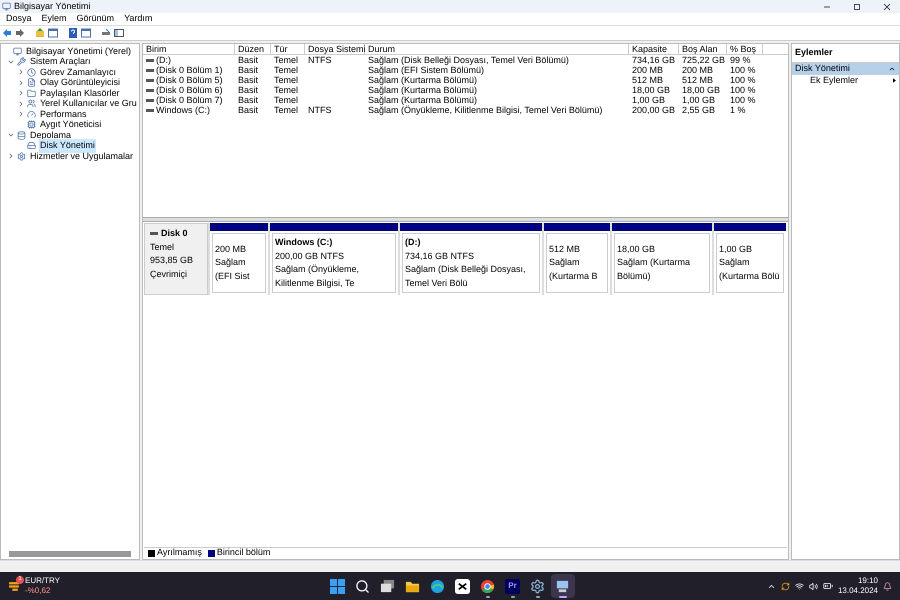 The image size is (900, 600). What do you see at coordinates (701, 90) in the screenshot?
I see `table-cell: 18,00 GB` at bounding box center [701, 90].